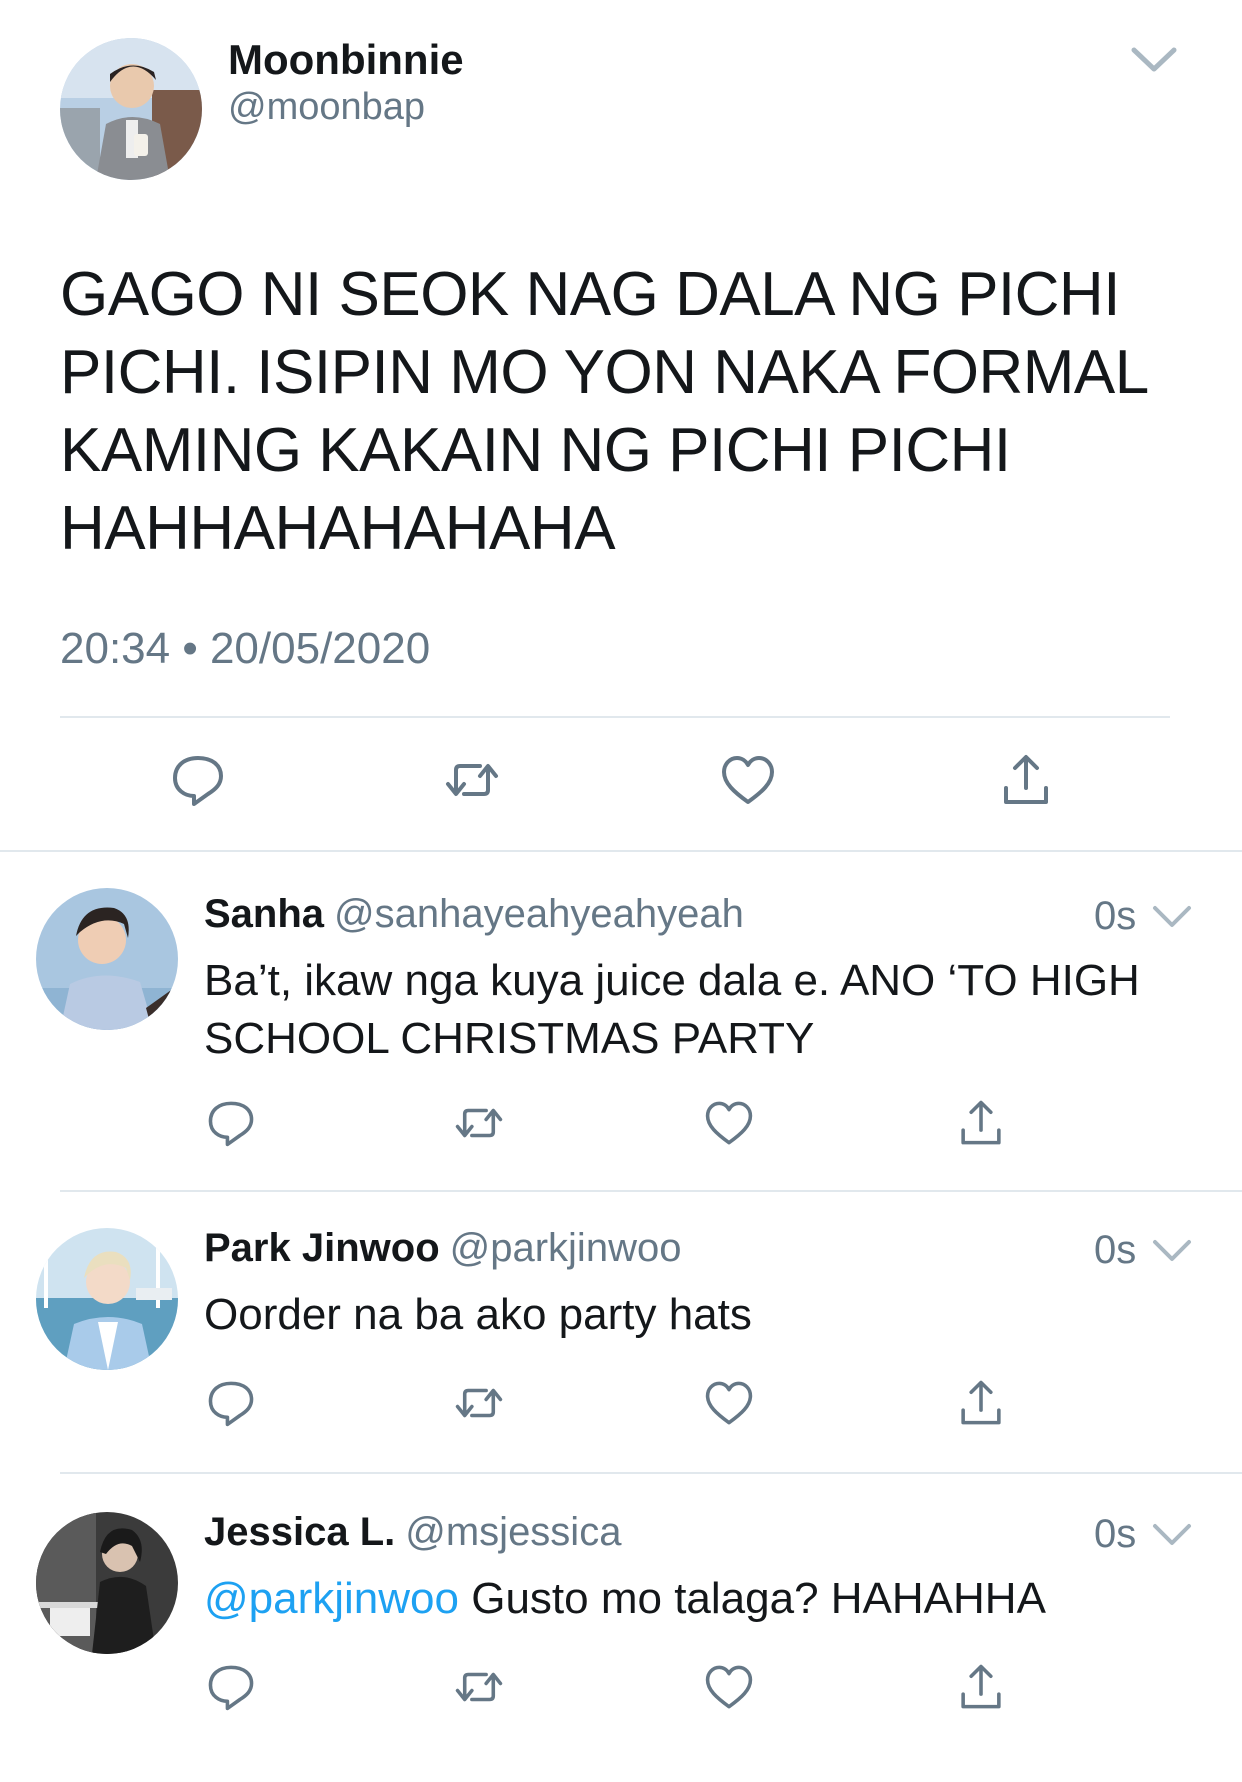 The image size is (1242, 1782). What do you see at coordinates (478, 1314) in the screenshot?
I see `reply-text: Oorder na ba ako party hats` at bounding box center [478, 1314].